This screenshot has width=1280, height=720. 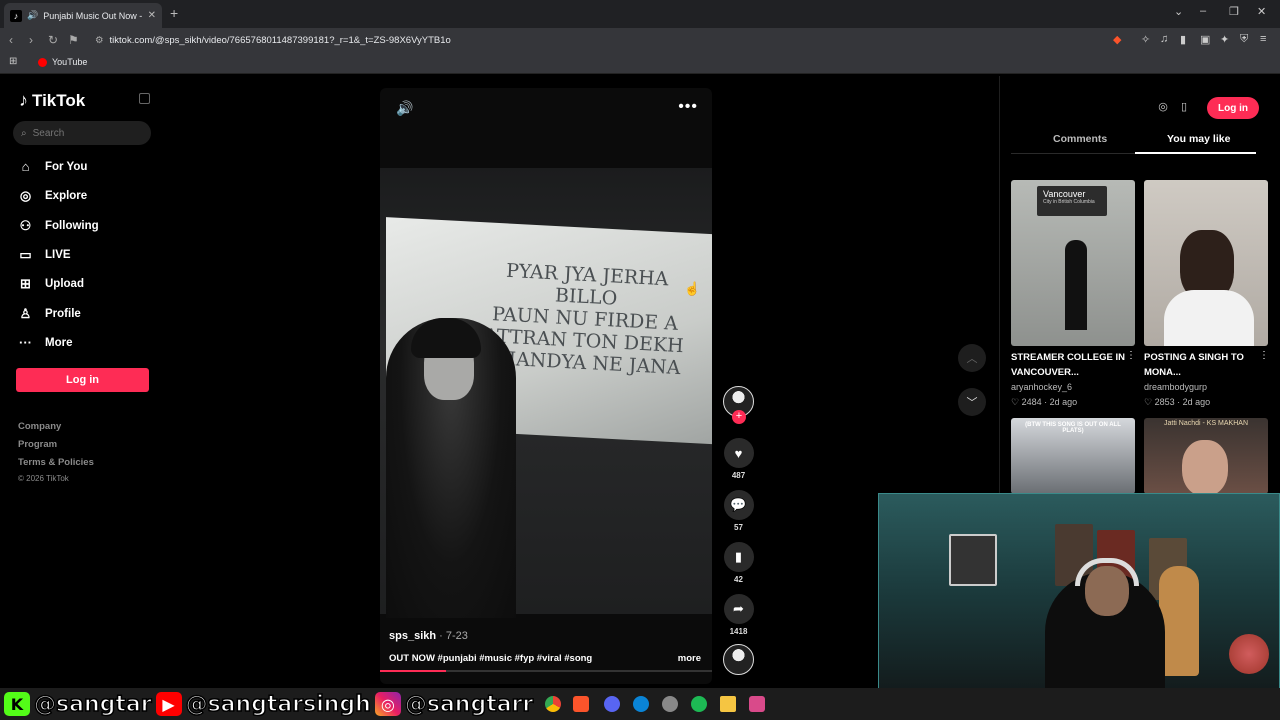 What do you see at coordinates (144, 98) in the screenshot?
I see `collapse-sidebar-icon` at bounding box center [144, 98].